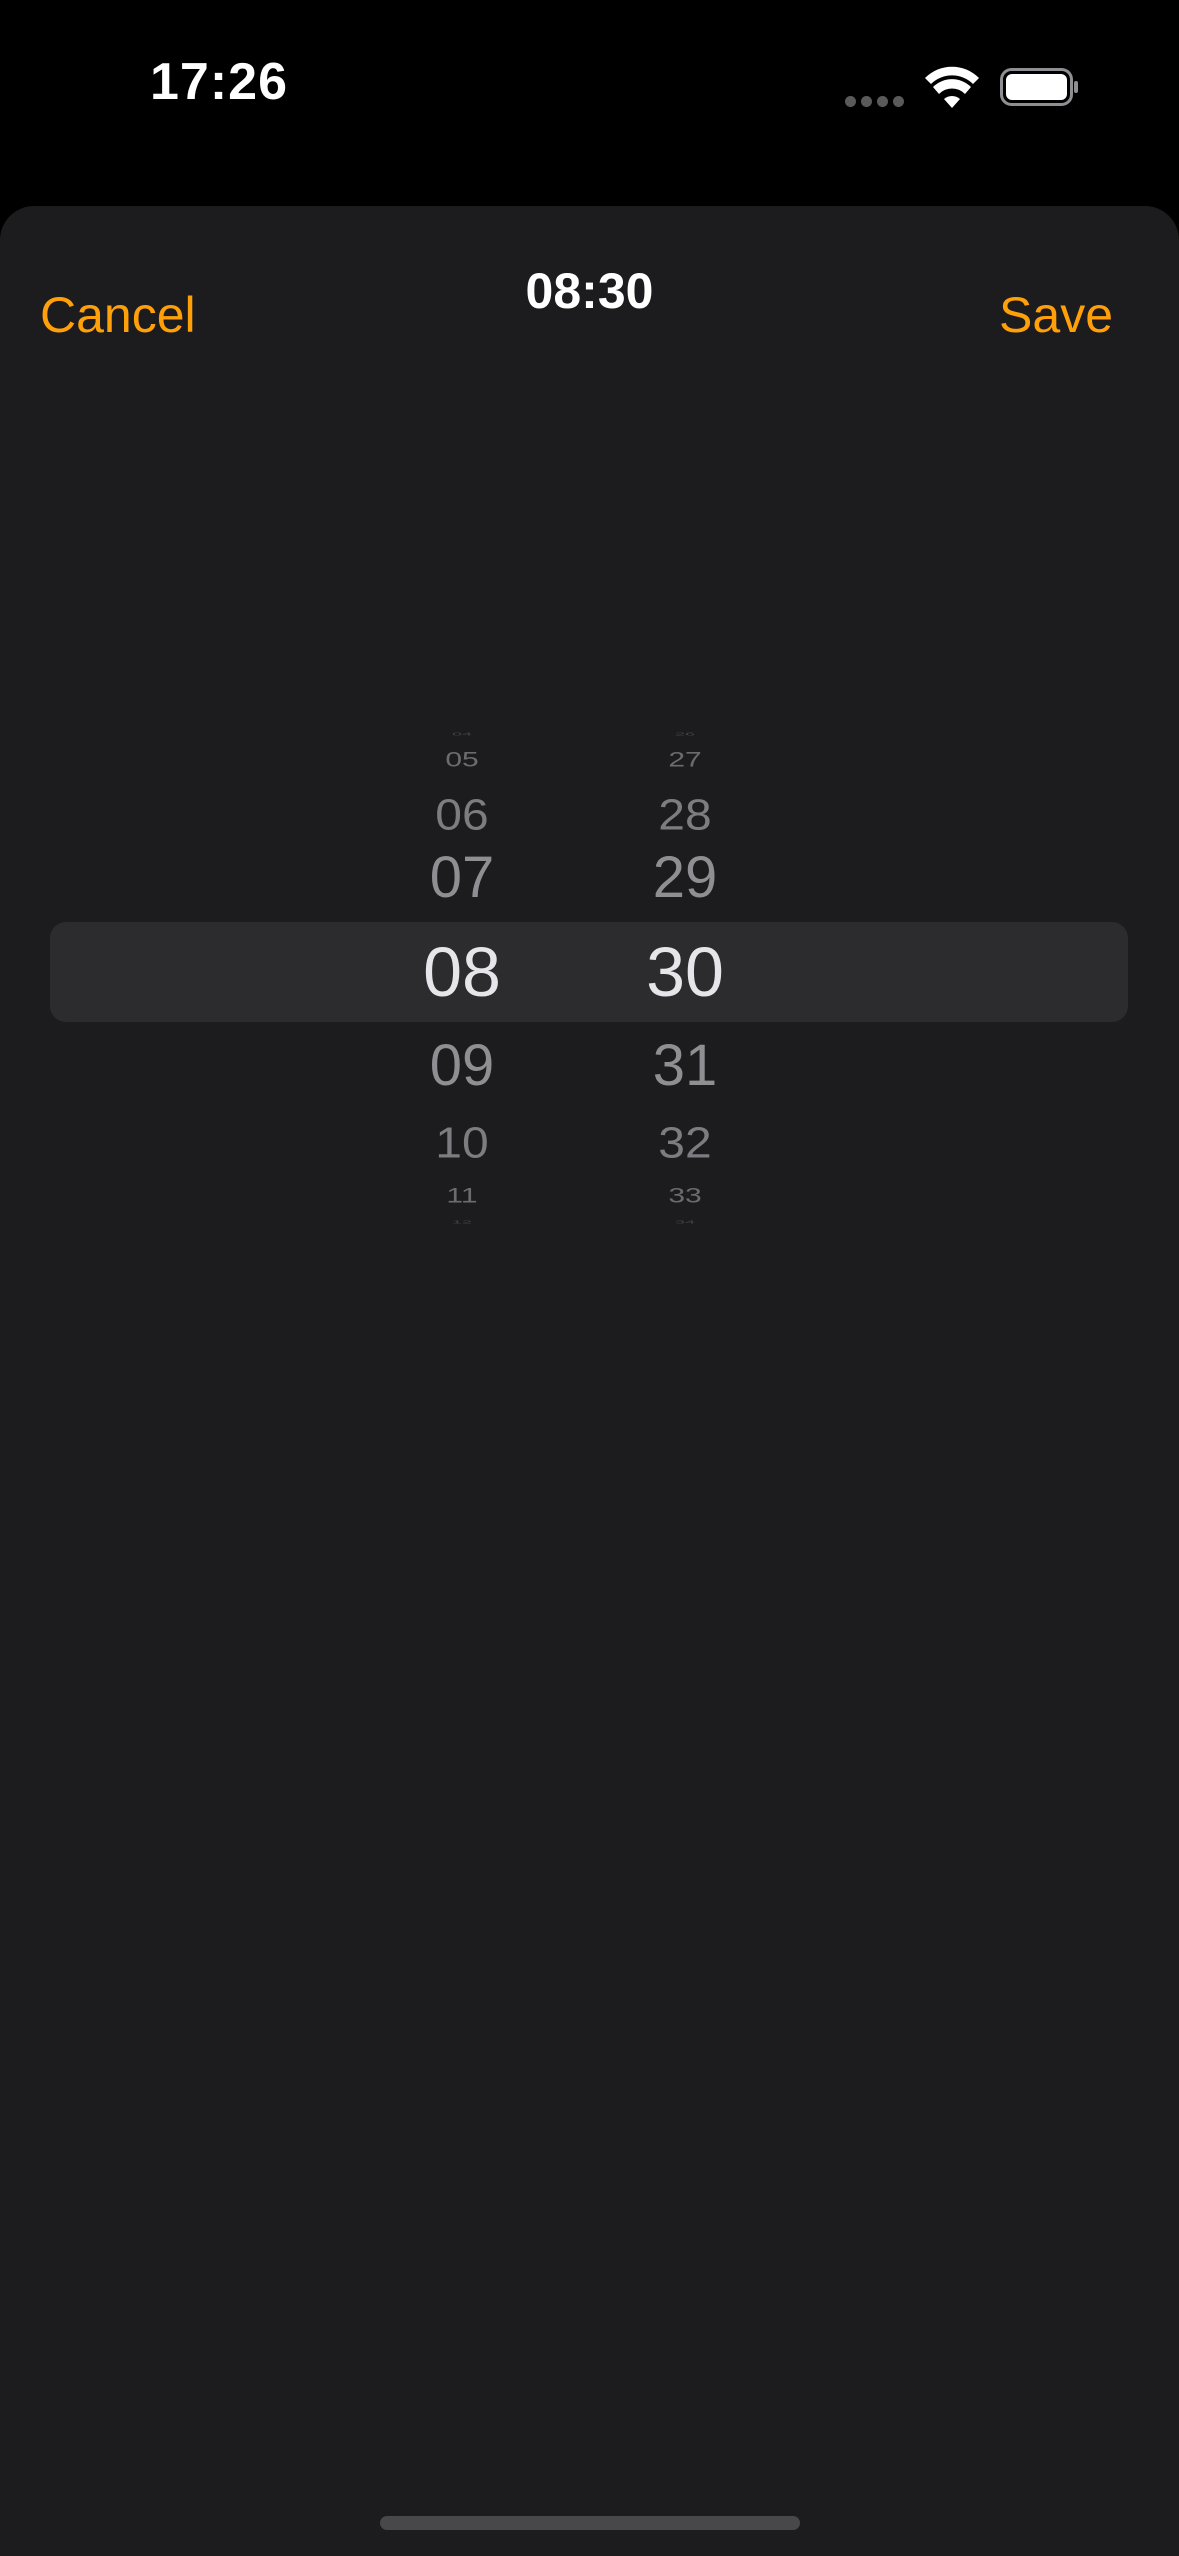 This screenshot has height=2556, width=1179. What do you see at coordinates (462, 840) in the screenshot?
I see `hour-wheel: 04 05 06 07 08 09 10 11 12` at bounding box center [462, 840].